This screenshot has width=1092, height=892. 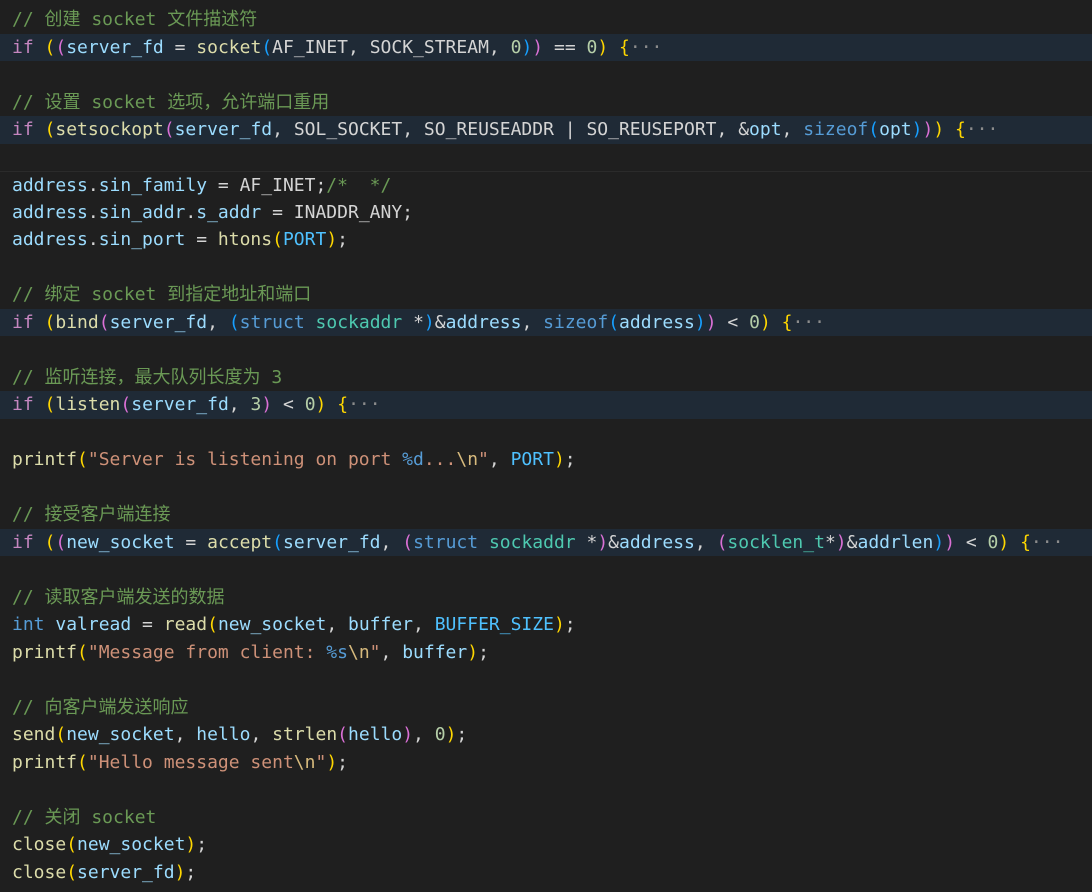 What do you see at coordinates (546, 845) in the screenshot?
I see `code-line: close(new_socket);` at bounding box center [546, 845].